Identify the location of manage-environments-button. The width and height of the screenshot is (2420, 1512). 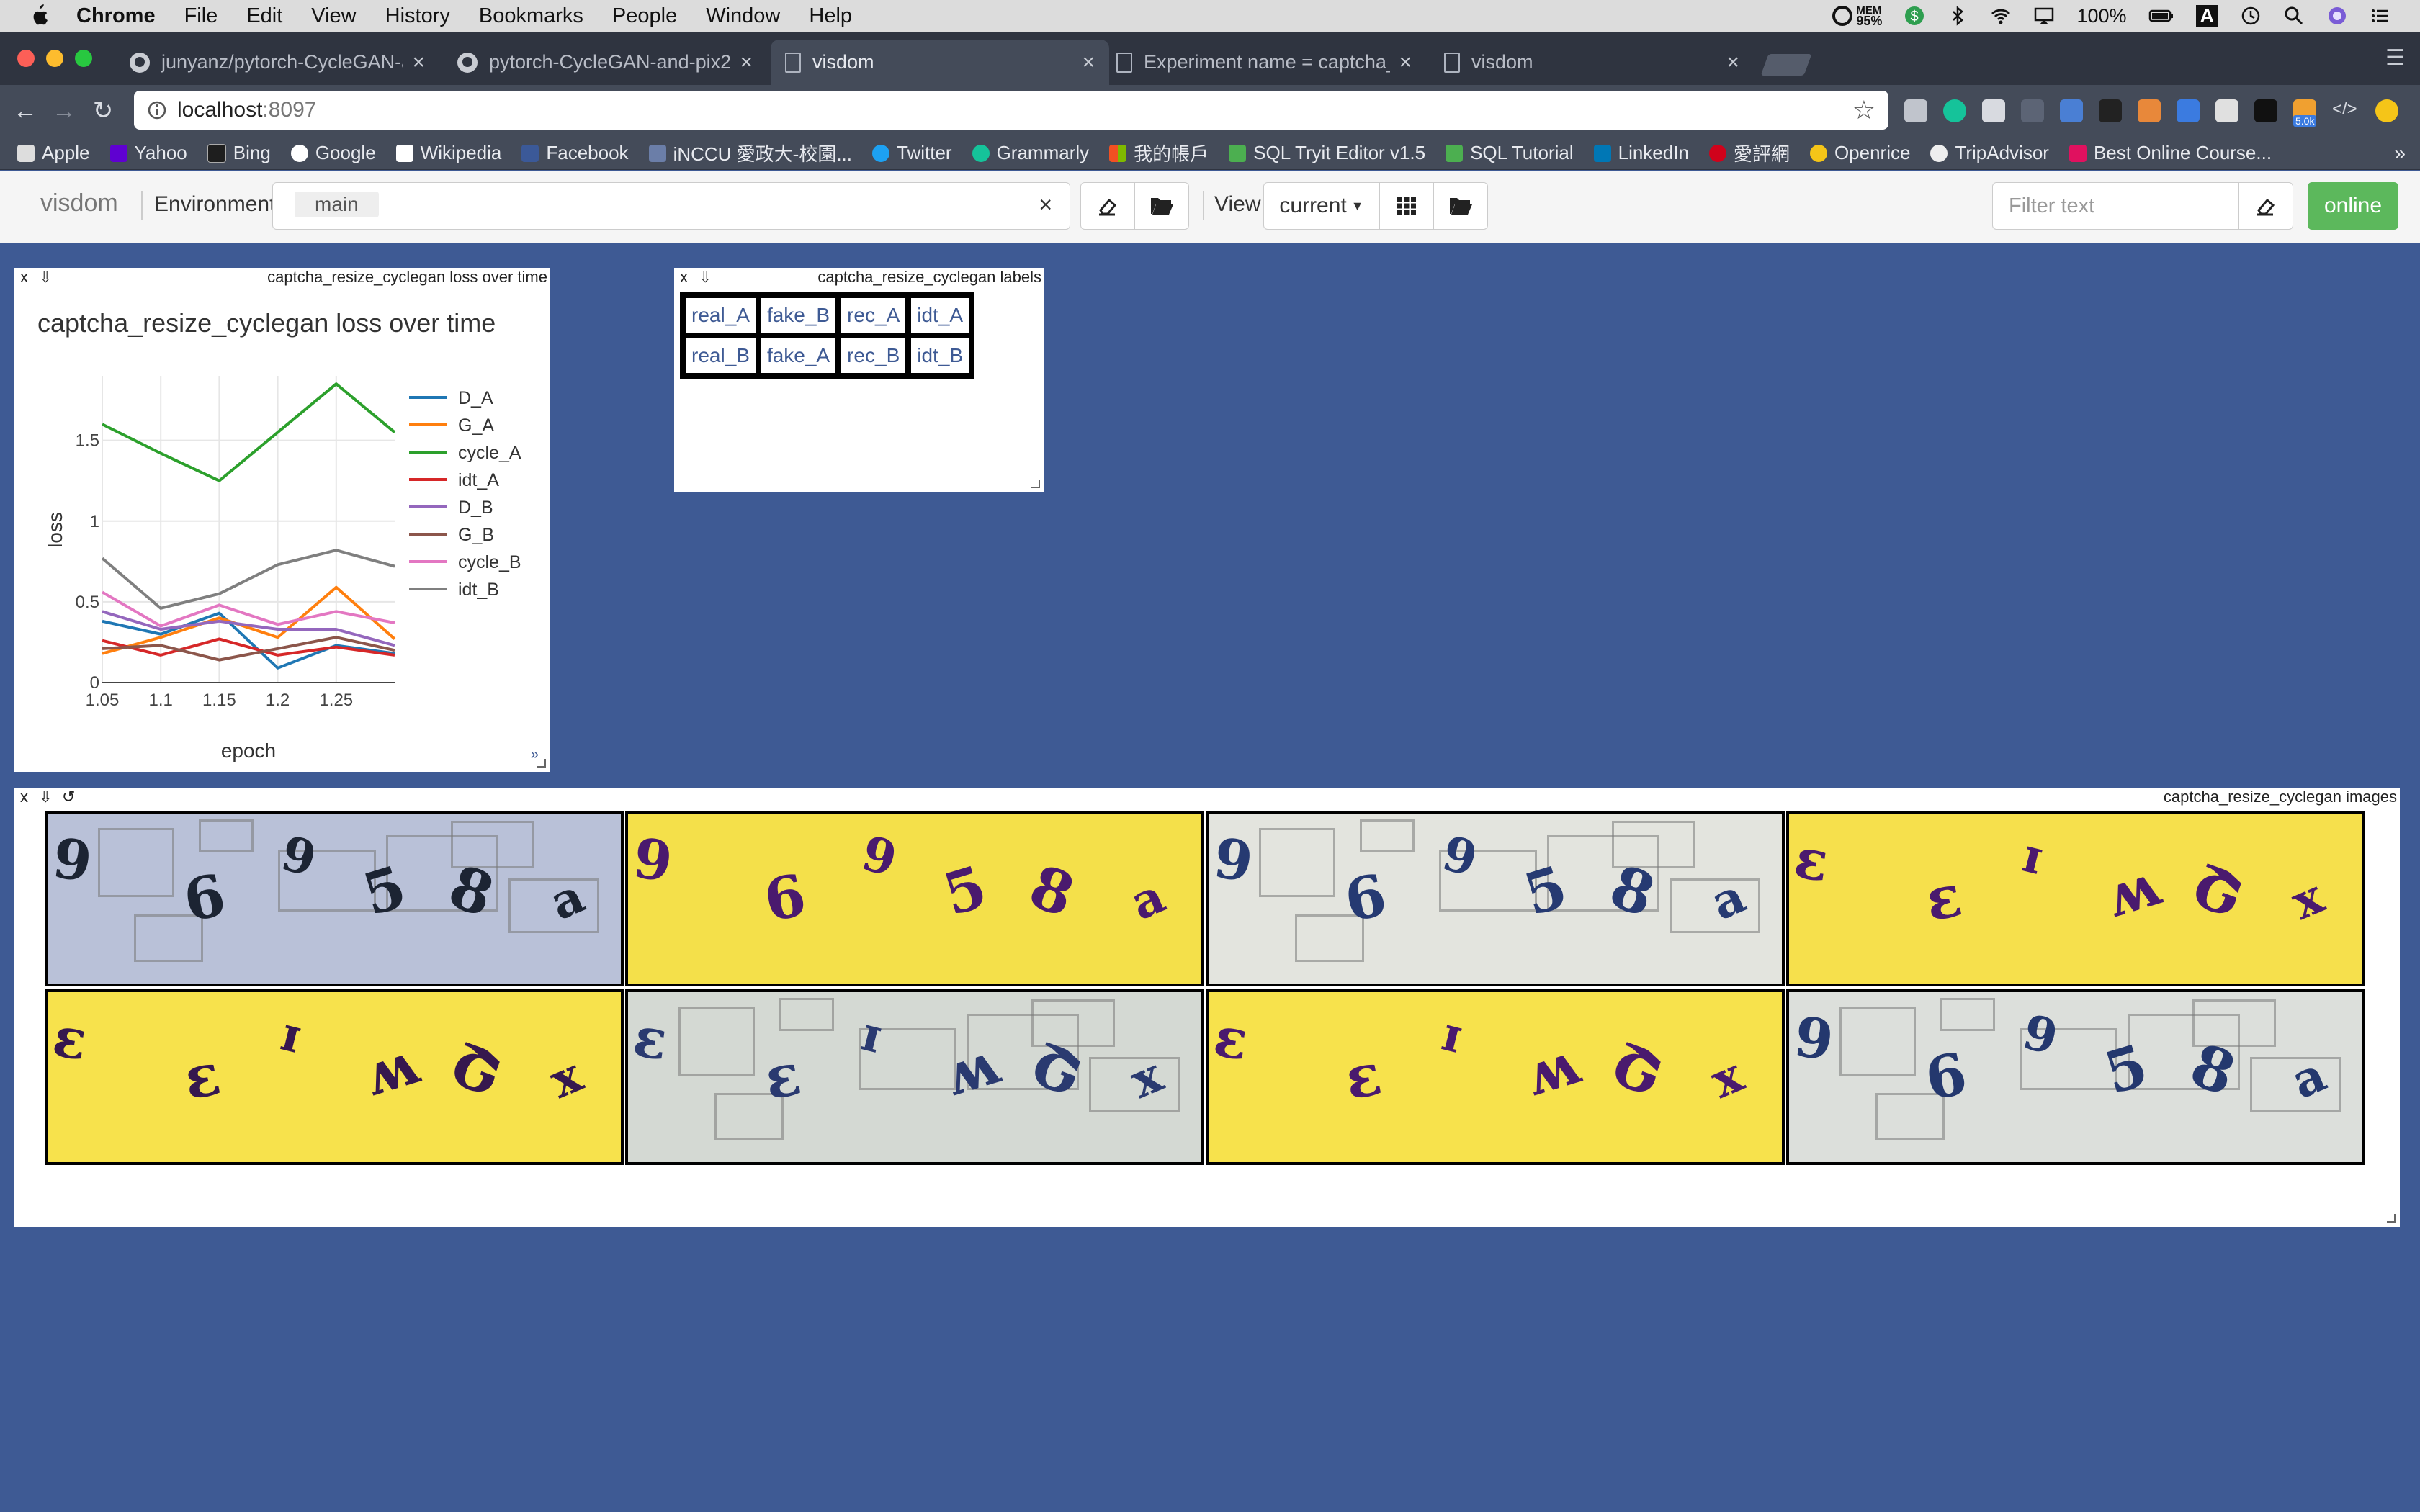
(1161, 206).